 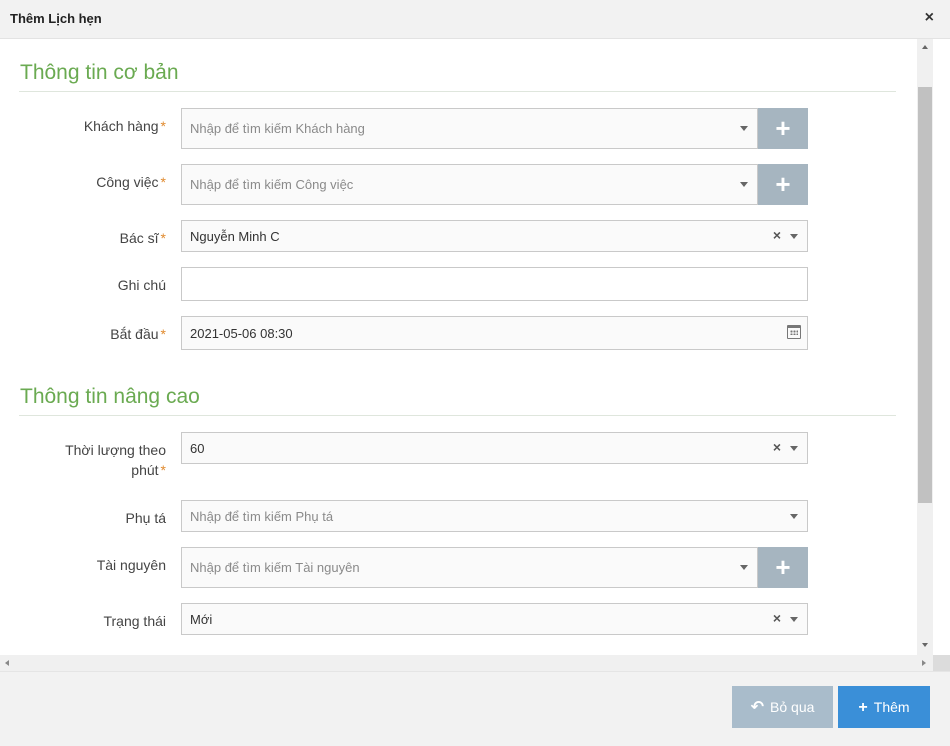 I want to click on scrollbar-corner, so click(x=941, y=663).